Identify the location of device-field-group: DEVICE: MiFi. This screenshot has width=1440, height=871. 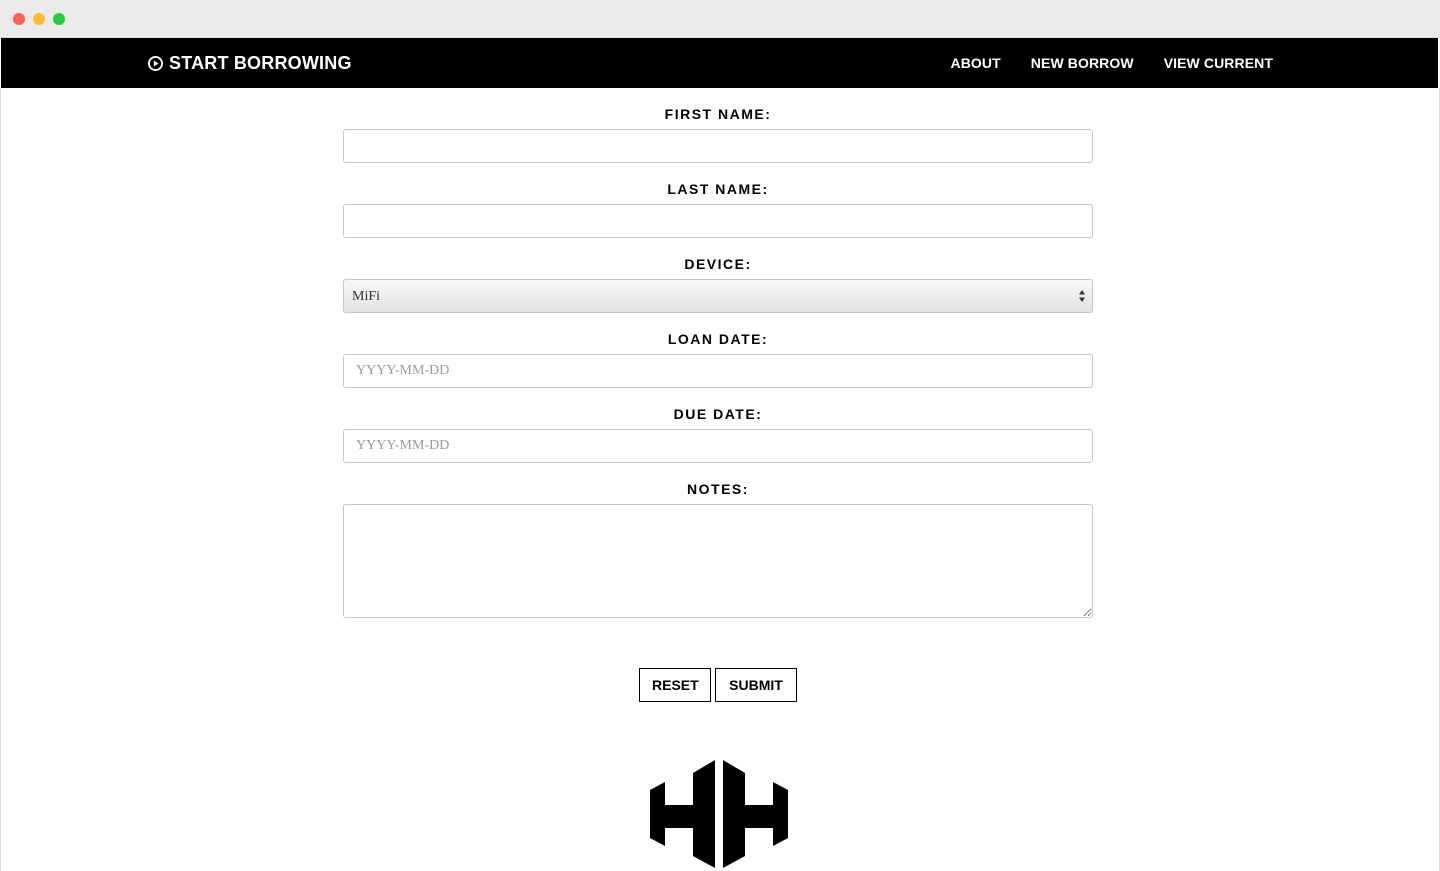
(718, 275).